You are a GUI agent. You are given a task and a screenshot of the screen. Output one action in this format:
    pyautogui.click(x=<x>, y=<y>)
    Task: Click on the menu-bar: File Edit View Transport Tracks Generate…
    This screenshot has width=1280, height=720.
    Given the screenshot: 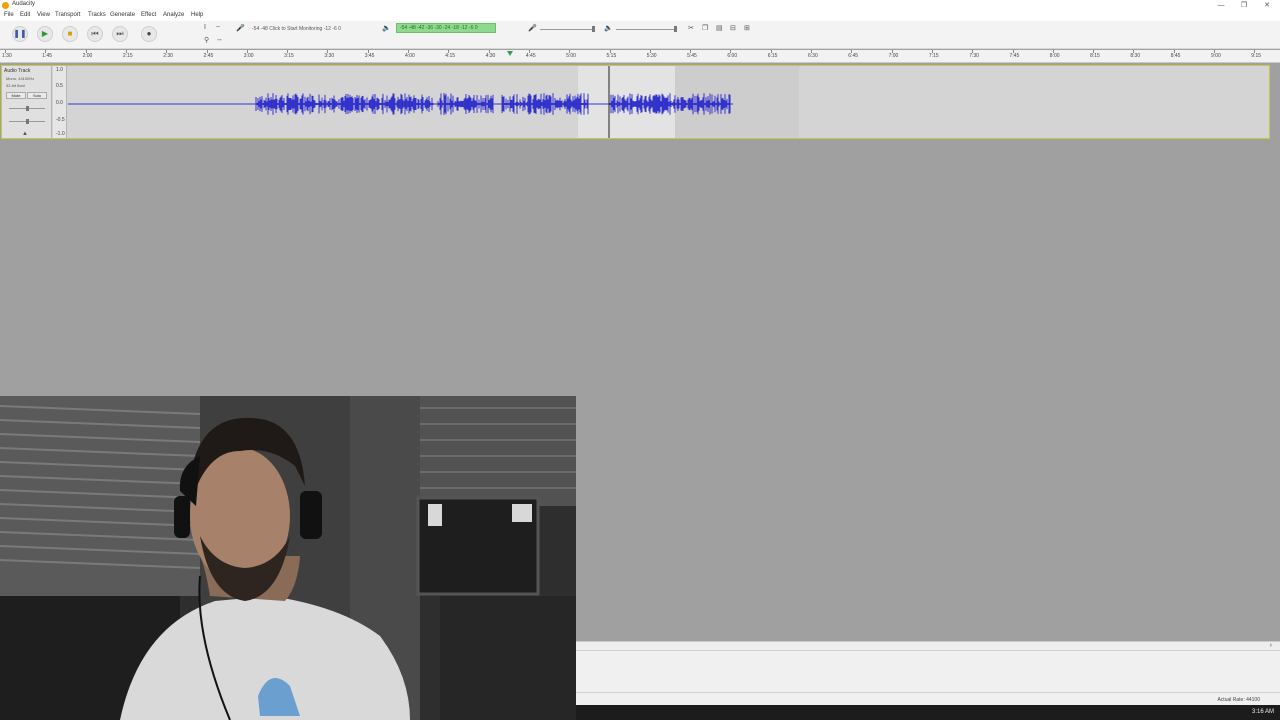 What is the action you would take?
    pyautogui.click(x=640, y=16)
    